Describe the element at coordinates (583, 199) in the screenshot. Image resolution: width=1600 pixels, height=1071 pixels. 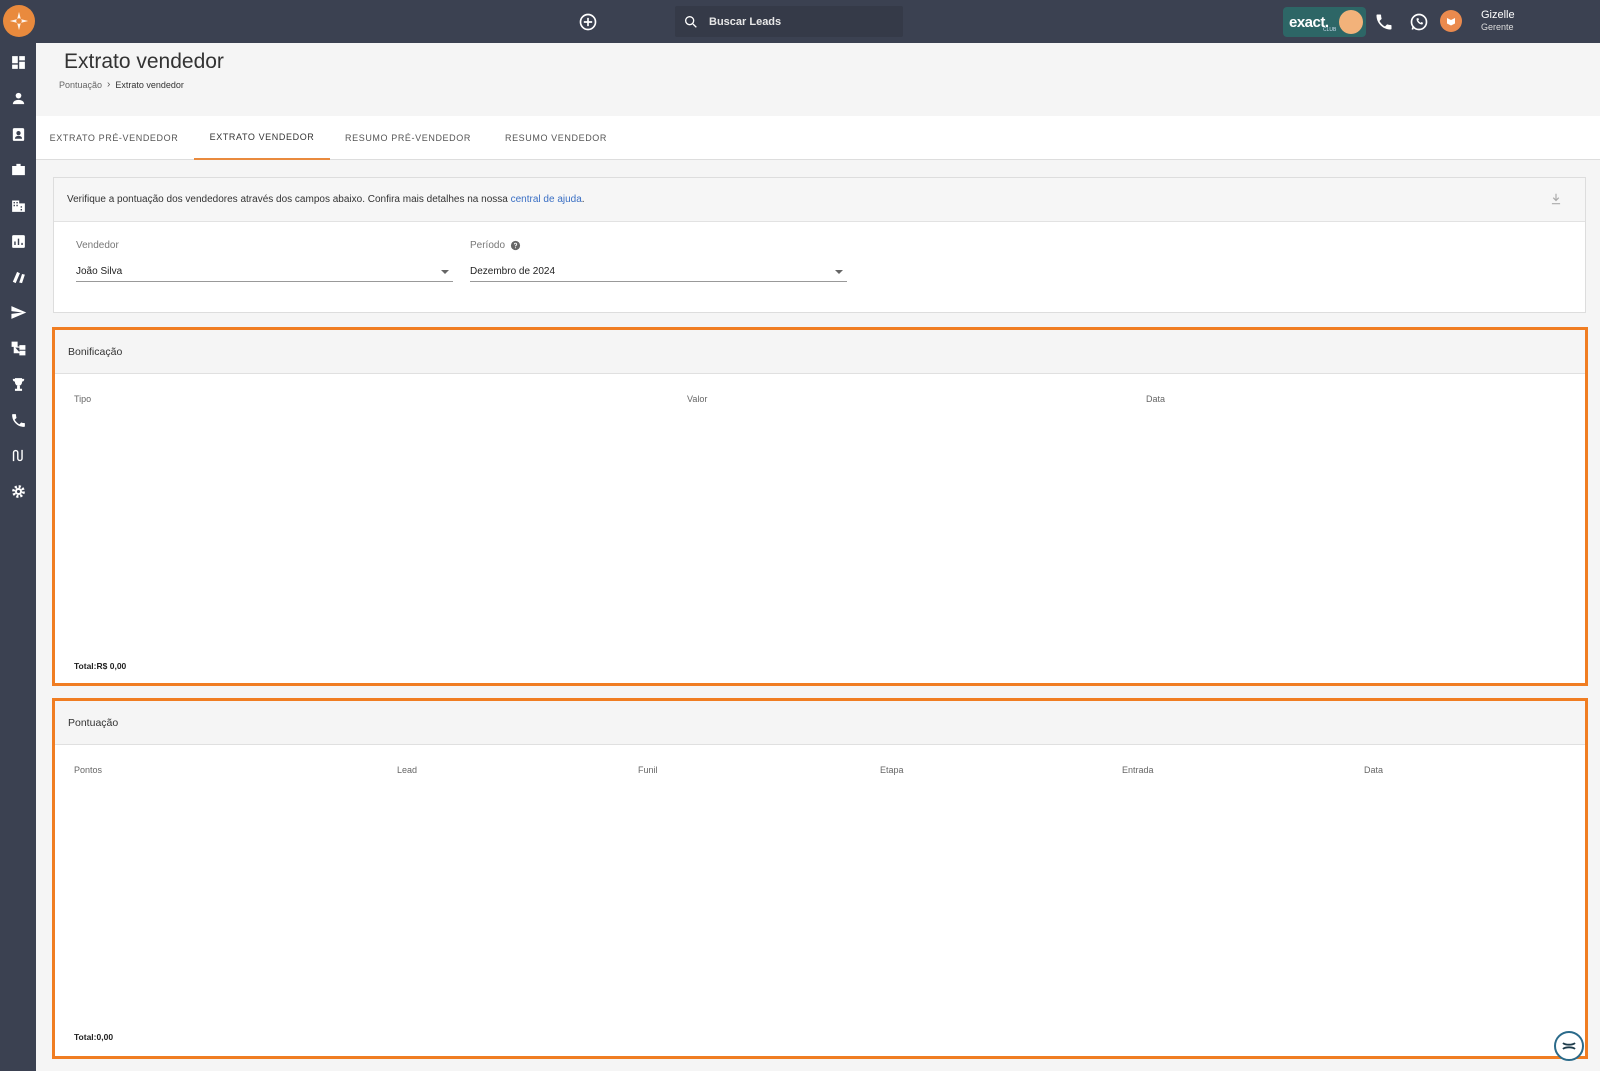
I see `info-end: .` at that location.